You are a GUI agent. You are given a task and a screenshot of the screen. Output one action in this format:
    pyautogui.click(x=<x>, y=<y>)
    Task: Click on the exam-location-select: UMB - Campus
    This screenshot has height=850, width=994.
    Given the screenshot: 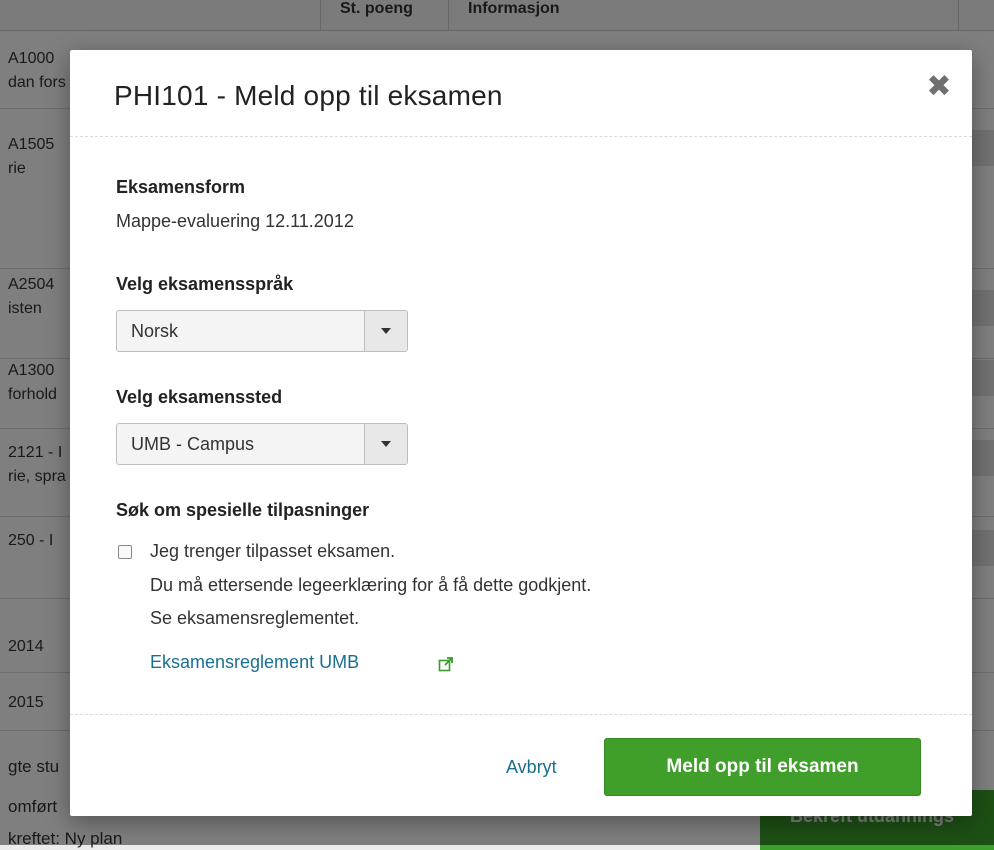 What is the action you would take?
    pyautogui.click(x=262, y=444)
    